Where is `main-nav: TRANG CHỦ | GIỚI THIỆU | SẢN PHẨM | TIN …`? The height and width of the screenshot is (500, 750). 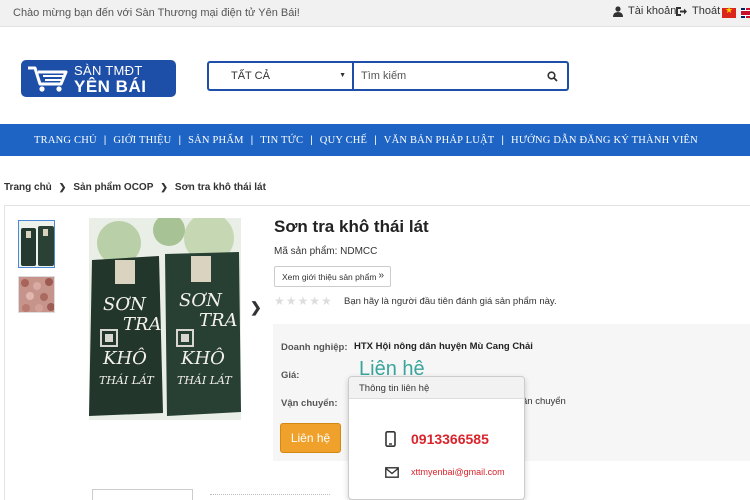 main-nav: TRANG CHỦ | GIỚI THIỆU | SẢN PHẨM | TIN … is located at coordinates (375, 140).